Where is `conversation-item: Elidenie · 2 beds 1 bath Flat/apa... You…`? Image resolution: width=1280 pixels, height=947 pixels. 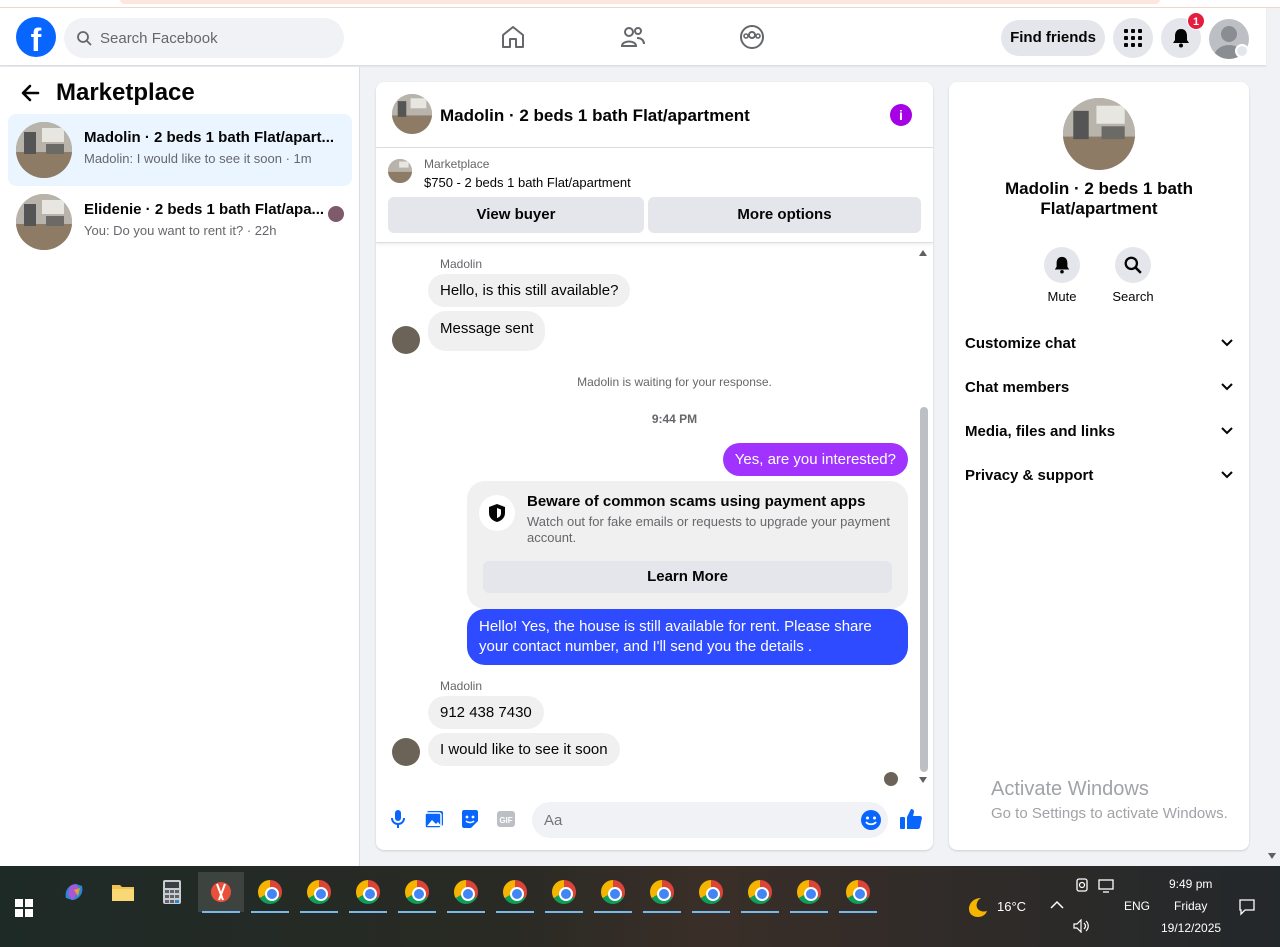
conversation-item: Elidenie · 2 beds 1 bath Flat/apa... You… is located at coordinates (180, 222).